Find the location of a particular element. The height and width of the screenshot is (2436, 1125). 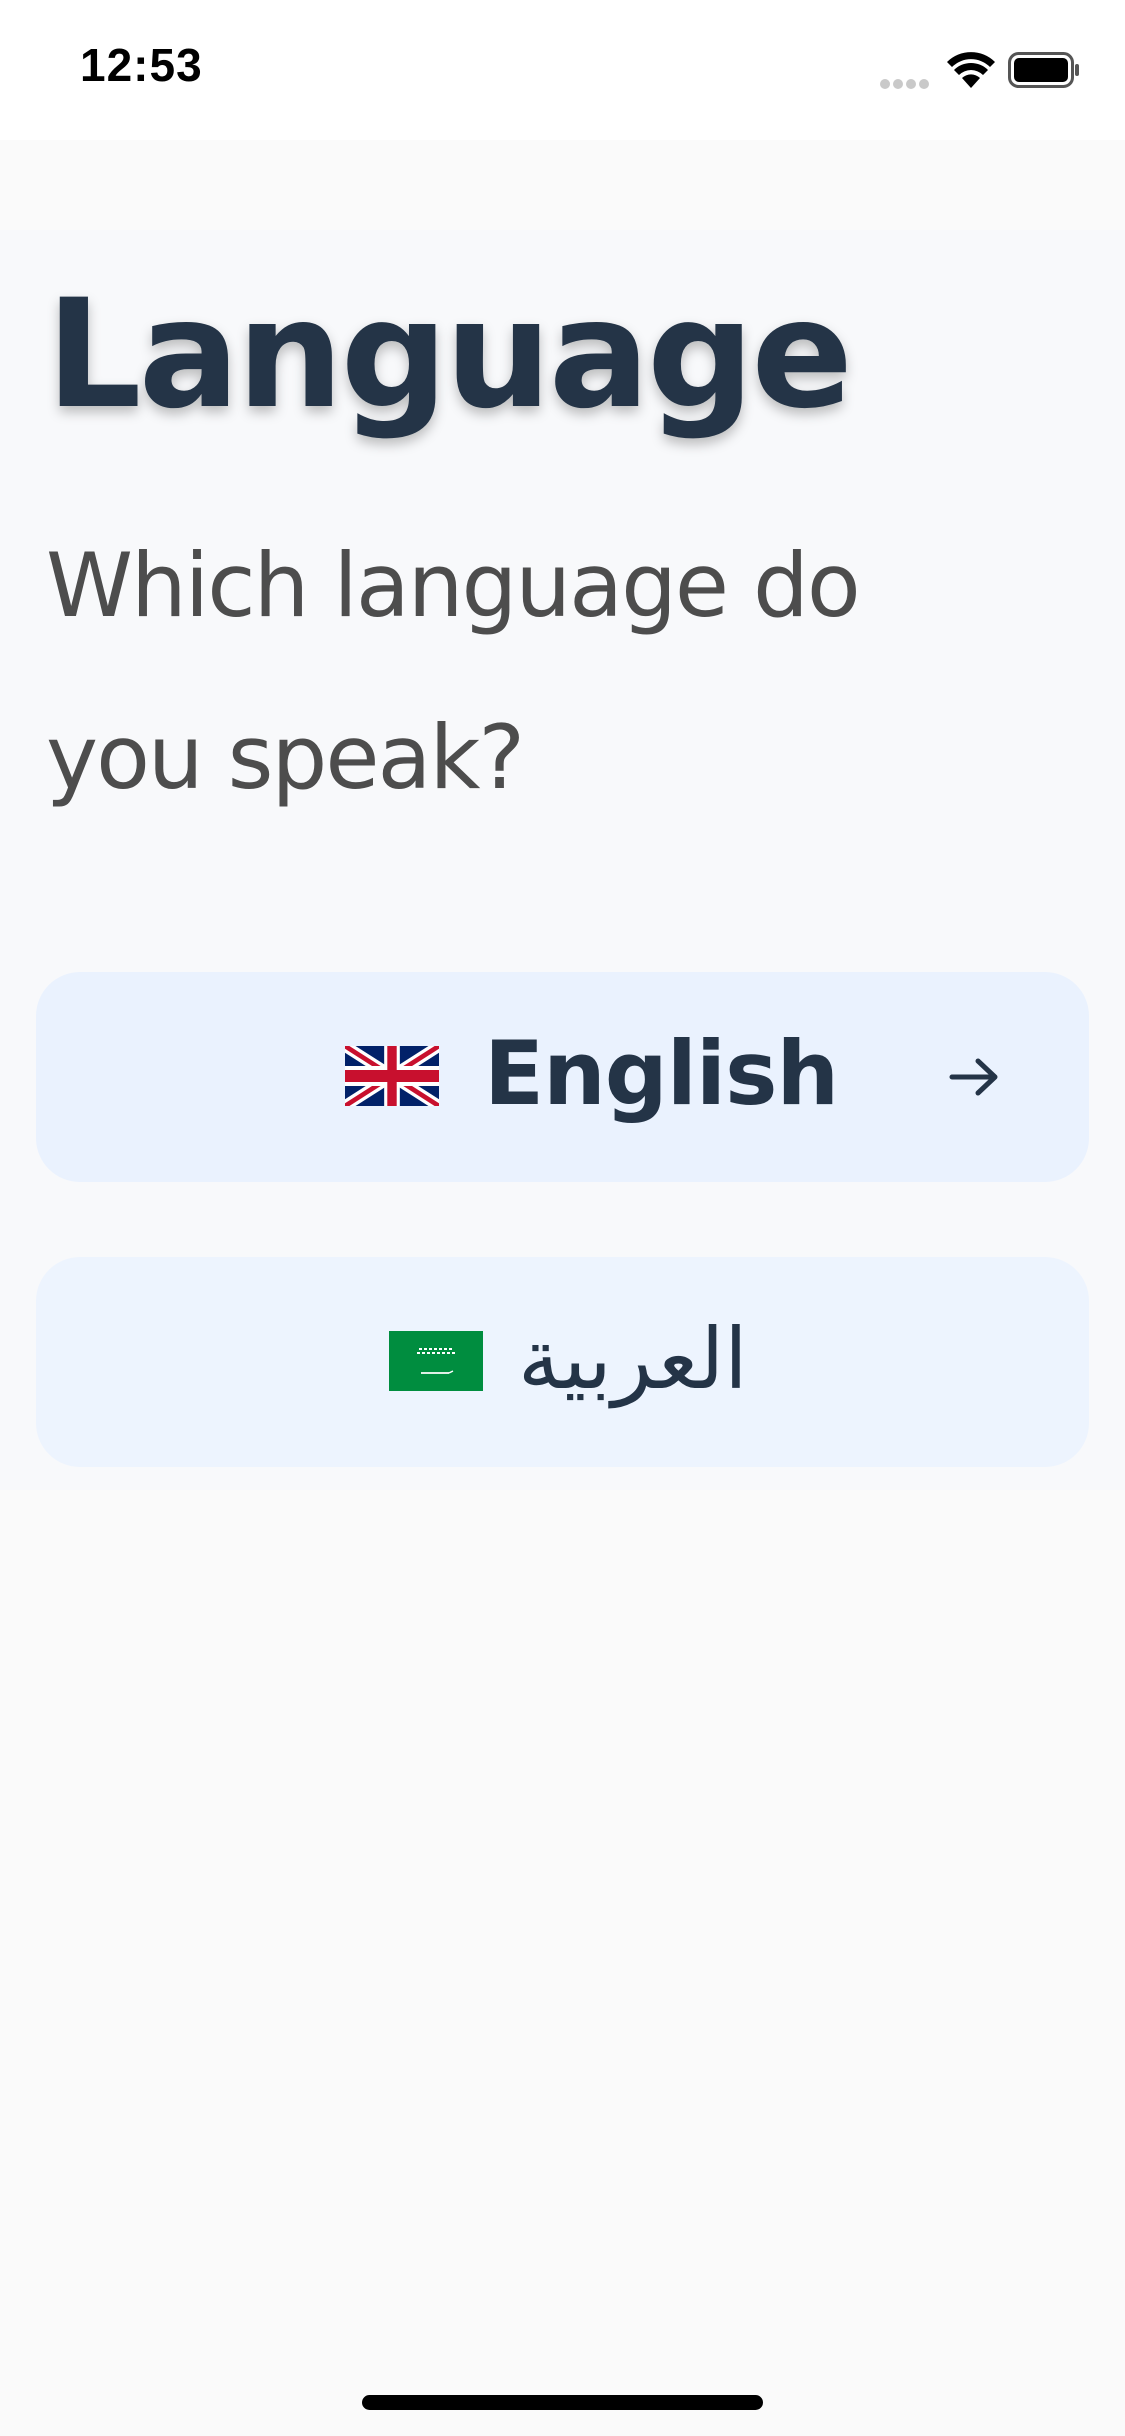

battery-icon is located at coordinates (1043, 70).